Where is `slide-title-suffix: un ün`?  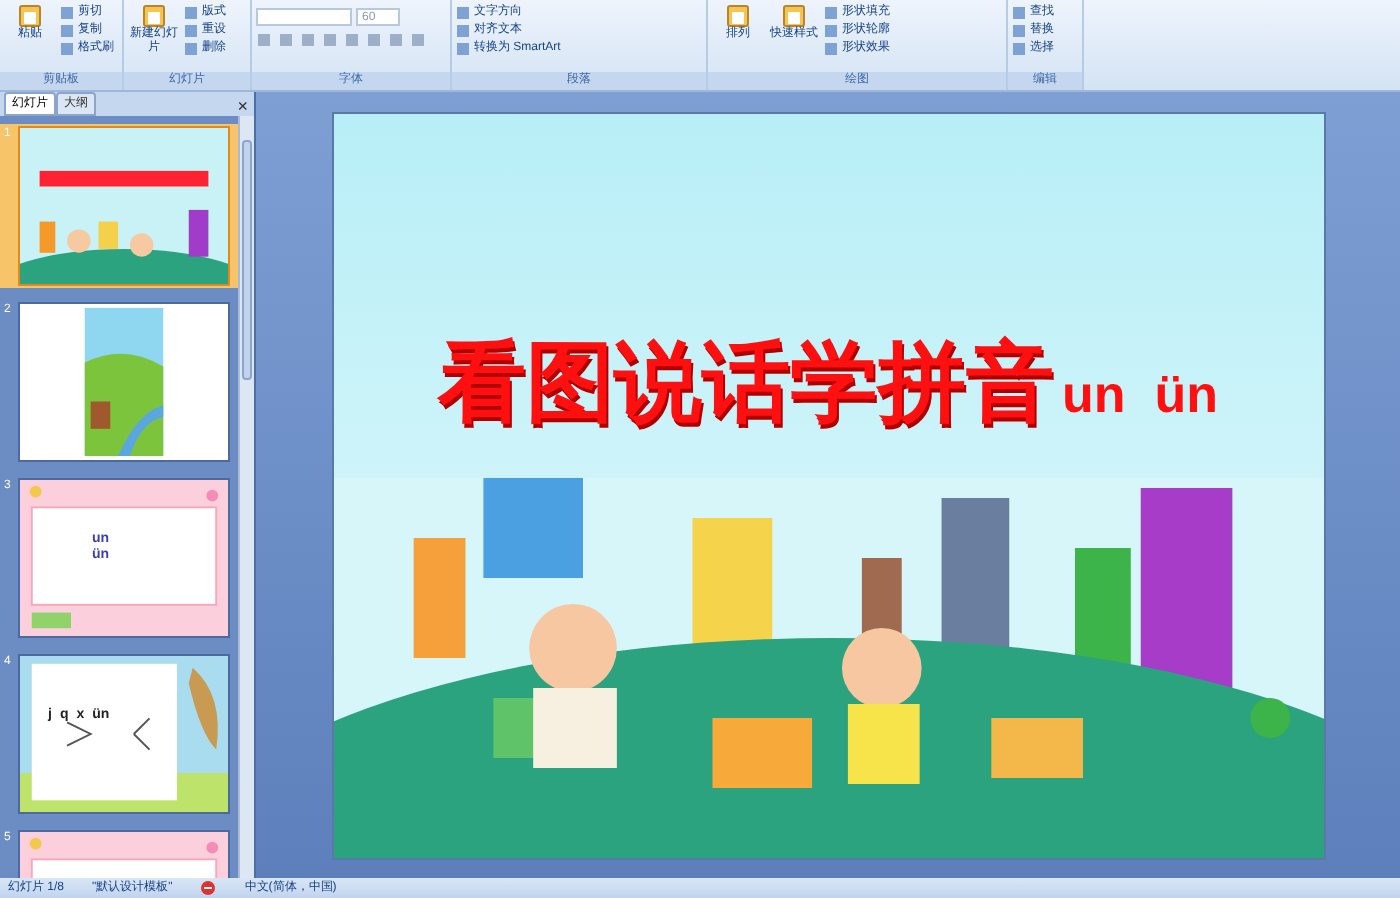 slide-title-suffix: un ün is located at coordinates (1140, 394).